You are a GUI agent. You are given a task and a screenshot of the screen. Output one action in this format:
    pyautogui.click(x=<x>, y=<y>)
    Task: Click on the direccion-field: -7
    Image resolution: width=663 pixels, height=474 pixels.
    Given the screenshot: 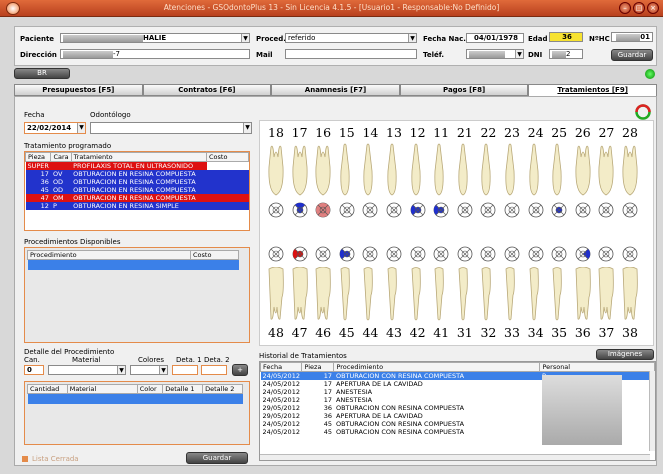 What is the action you would take?
    pyautogui.click(x=155, y=54)
    